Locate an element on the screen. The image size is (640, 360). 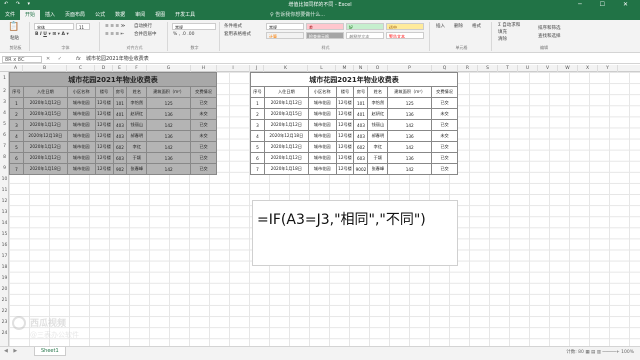
name-box: 8R x 8C is located at coordinates (22, 59).